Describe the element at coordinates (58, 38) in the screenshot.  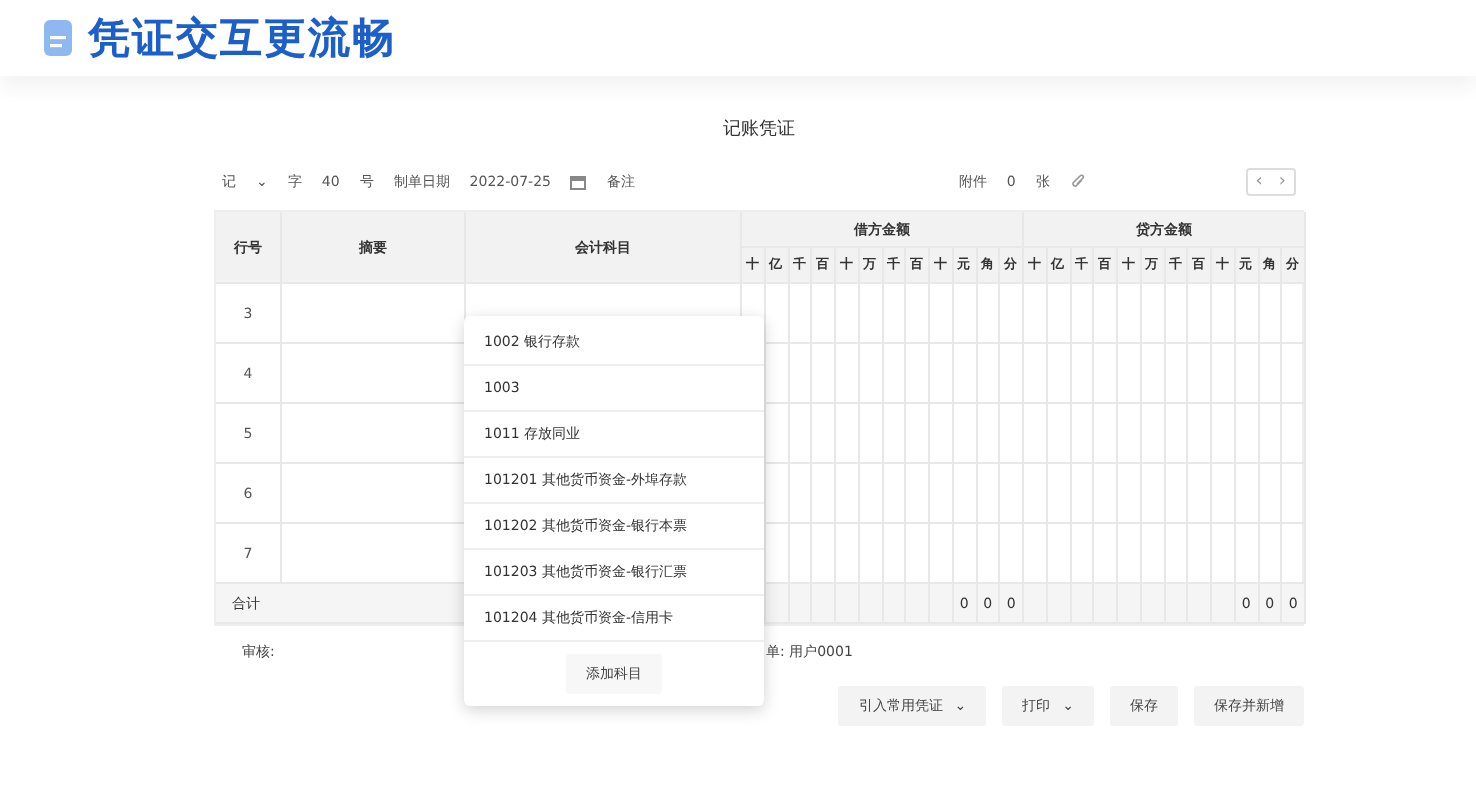
I see `document-icon` at that location.